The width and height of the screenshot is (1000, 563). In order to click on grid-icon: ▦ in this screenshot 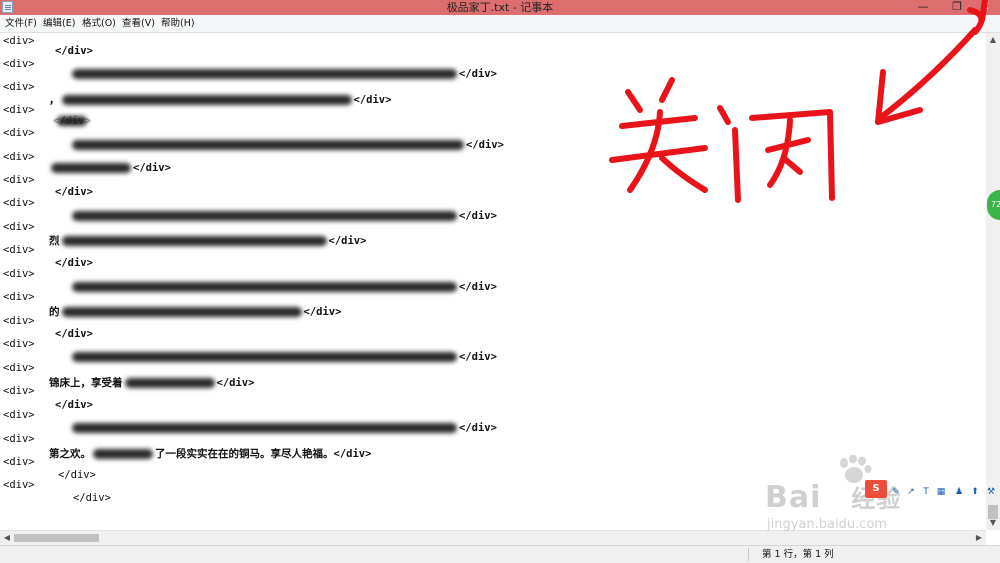, I will do `click(941, 492)`.